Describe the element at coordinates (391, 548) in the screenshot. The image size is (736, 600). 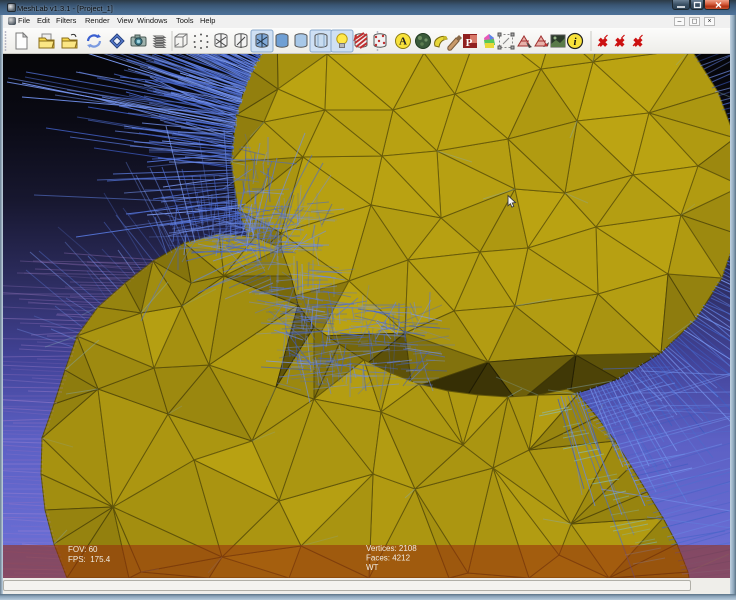
I see `svg-text: Vertices: 2108` at that location.